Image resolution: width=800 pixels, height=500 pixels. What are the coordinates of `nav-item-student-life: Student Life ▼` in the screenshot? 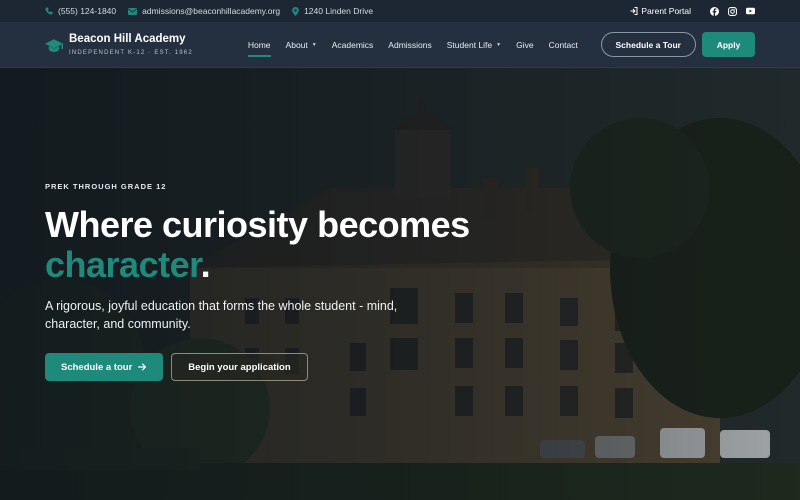 It's located at (474, 45).